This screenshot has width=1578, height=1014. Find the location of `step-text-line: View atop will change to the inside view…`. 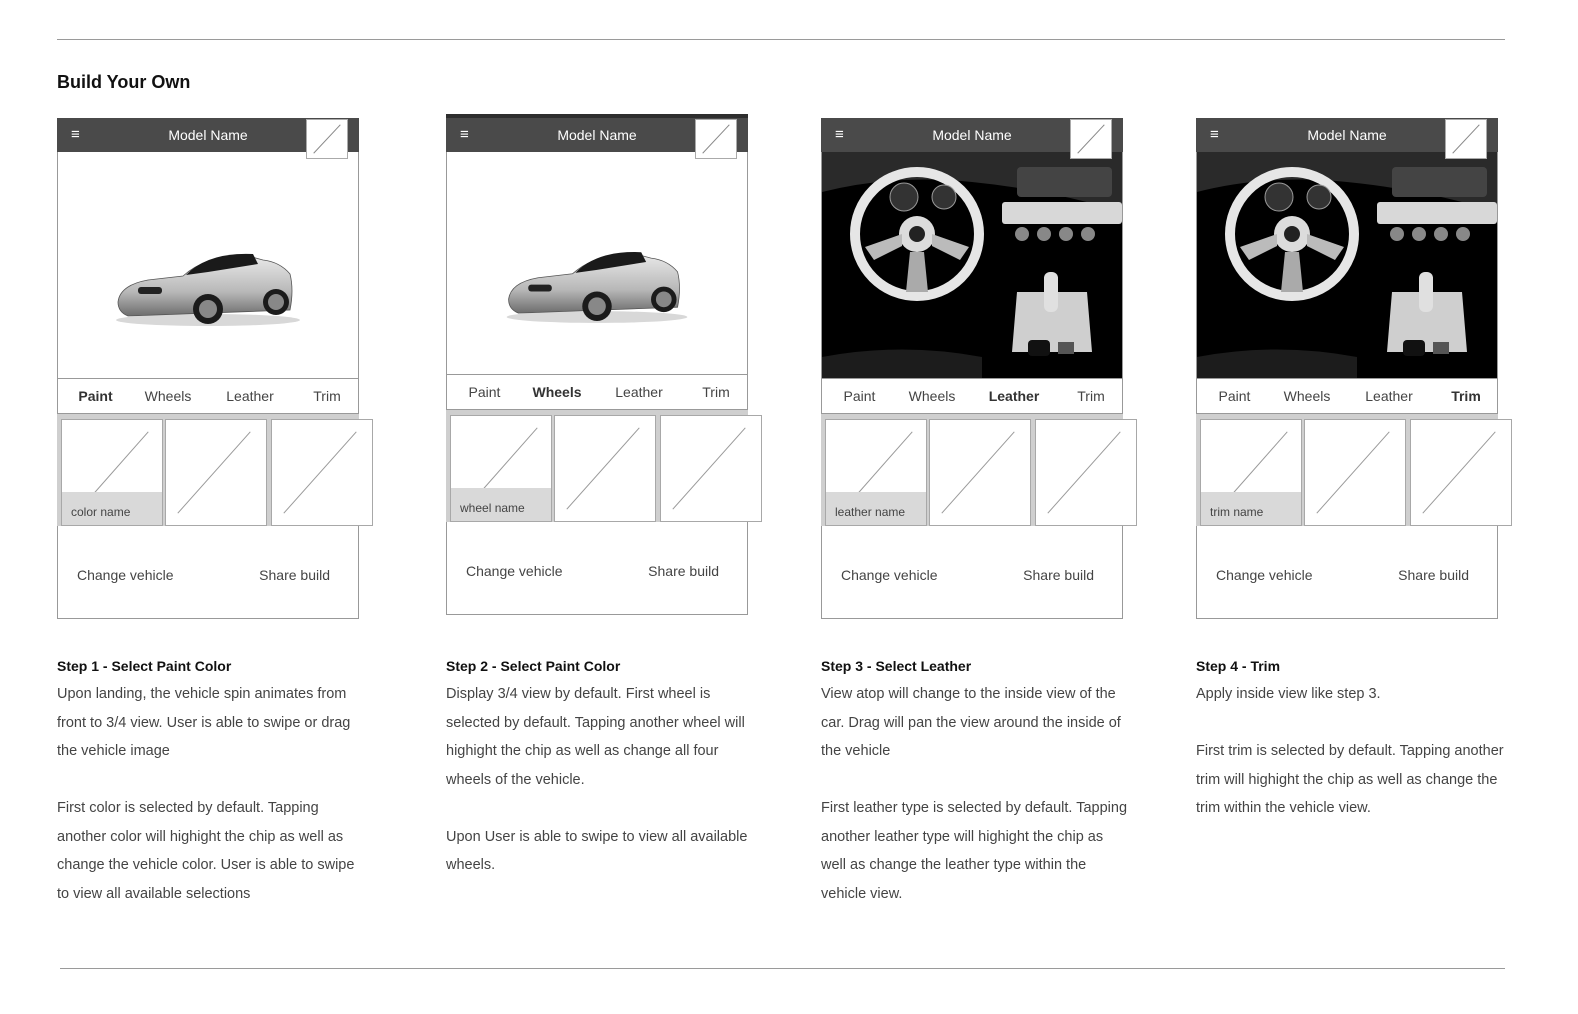

step-text-line: View atop will change to the inside view… is located at coordinates (968, 694).